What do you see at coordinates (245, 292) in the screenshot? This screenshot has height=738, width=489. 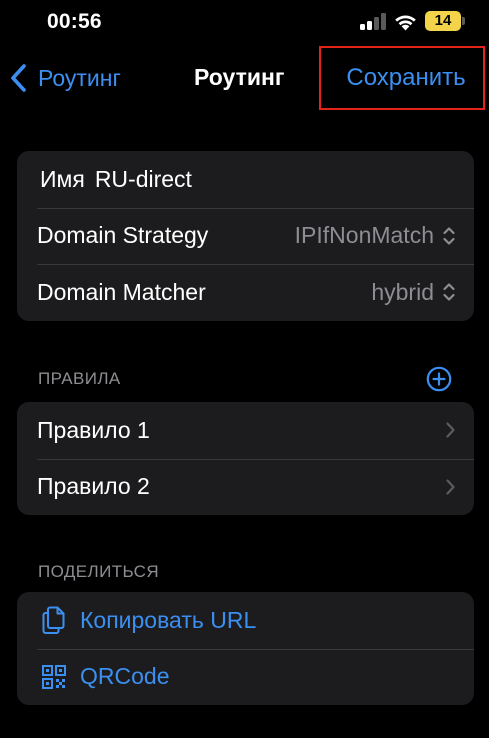 I see `domain-matcher-row: Domain Matcher hybrid` at bounding box center [245, 292].